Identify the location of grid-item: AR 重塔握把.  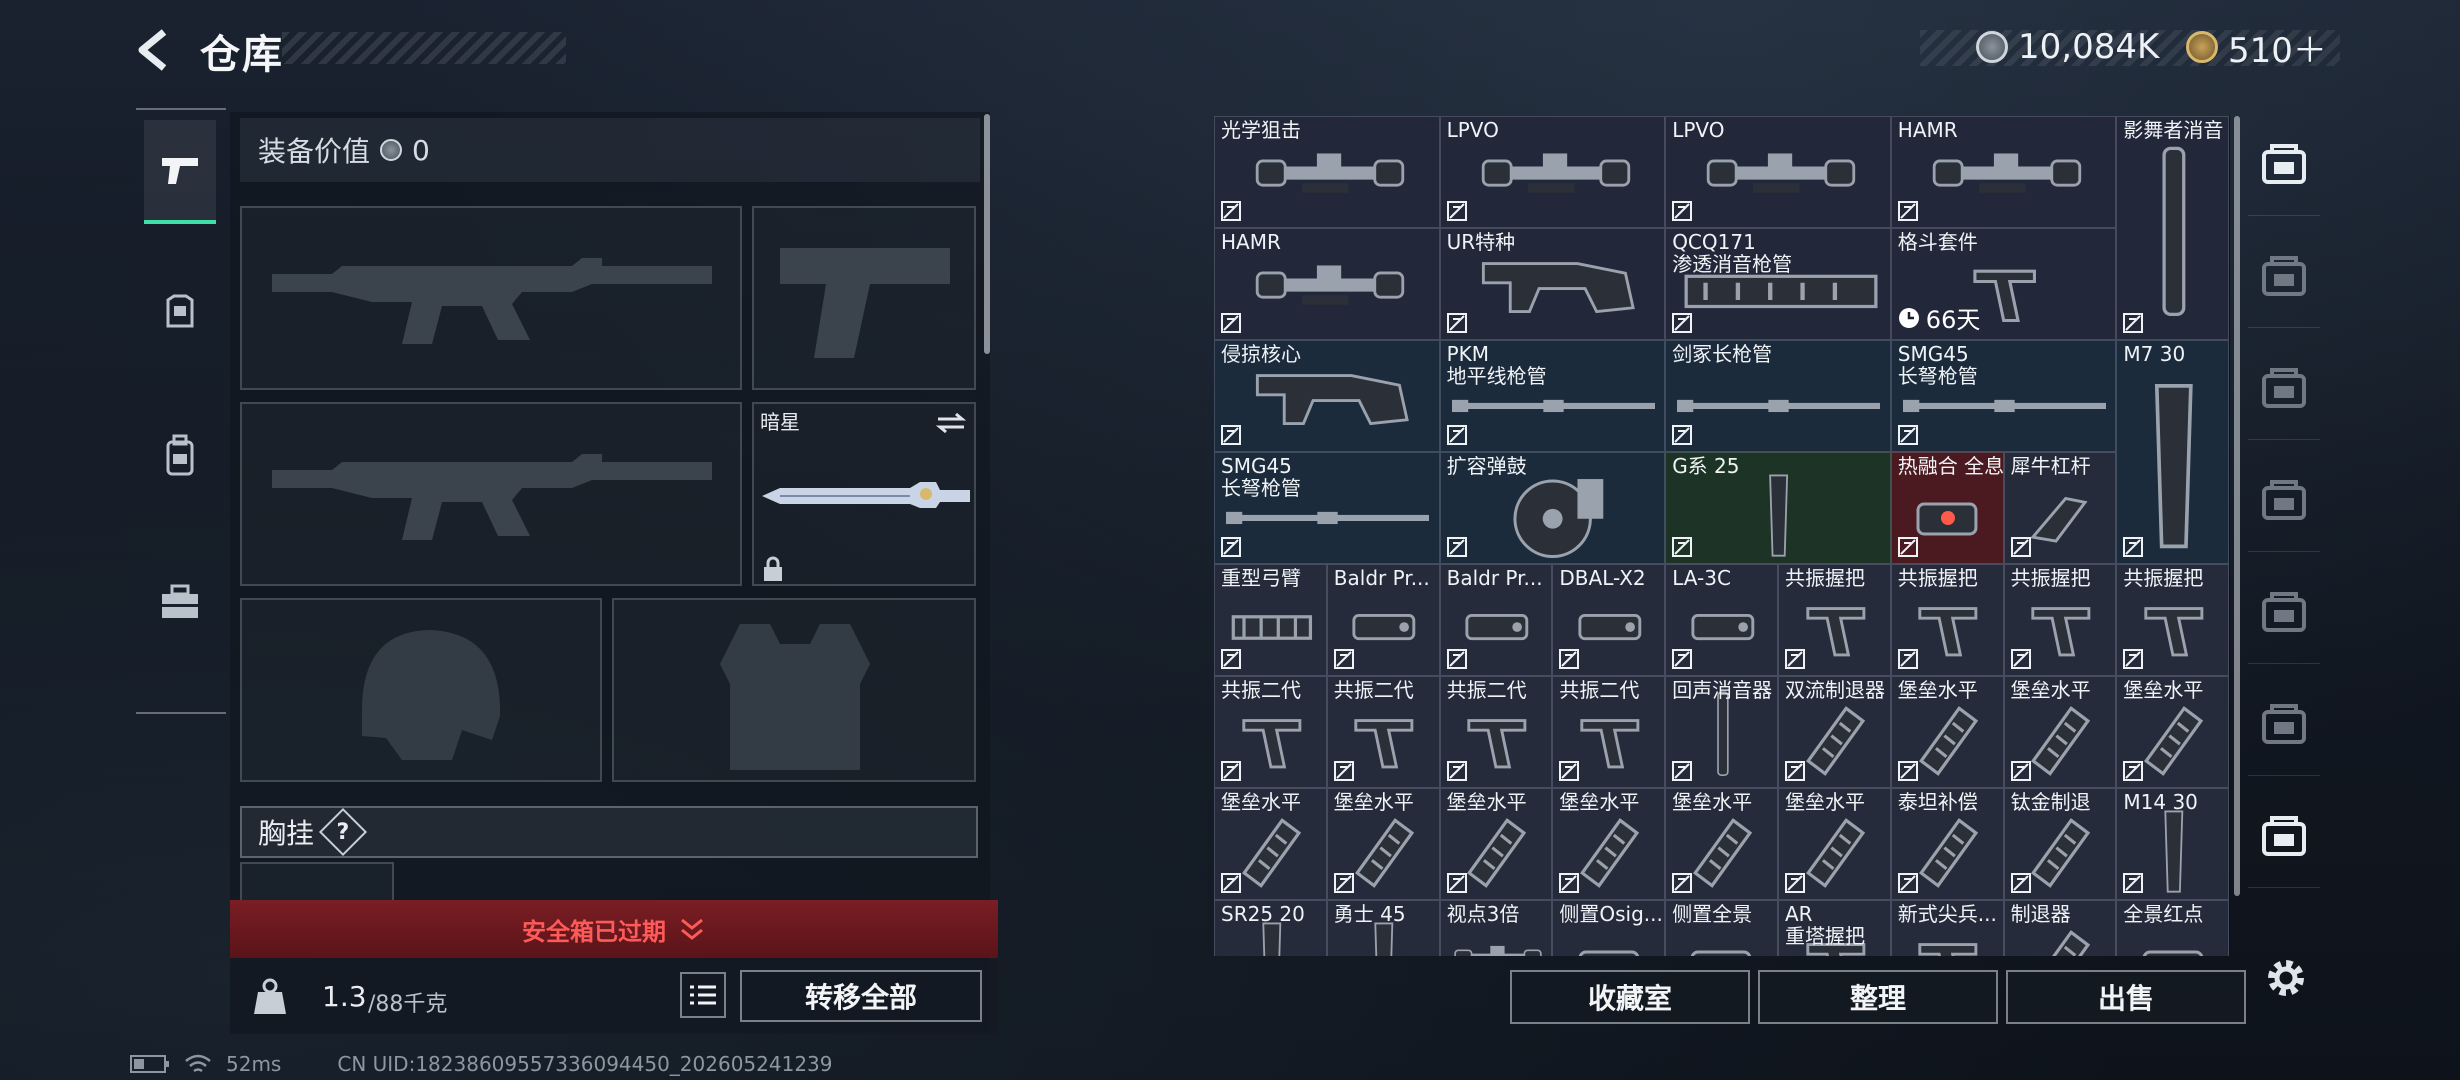
(1834, 928).